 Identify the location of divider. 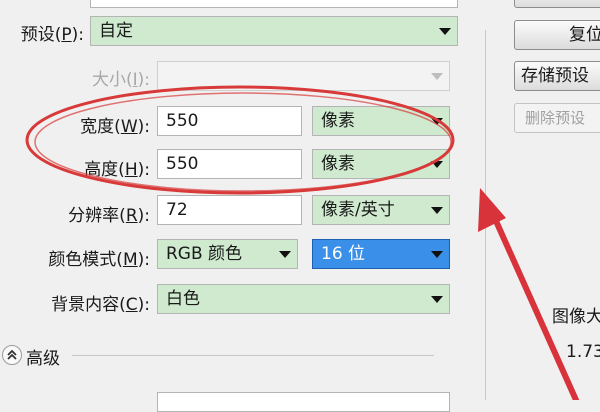
(485, 215).